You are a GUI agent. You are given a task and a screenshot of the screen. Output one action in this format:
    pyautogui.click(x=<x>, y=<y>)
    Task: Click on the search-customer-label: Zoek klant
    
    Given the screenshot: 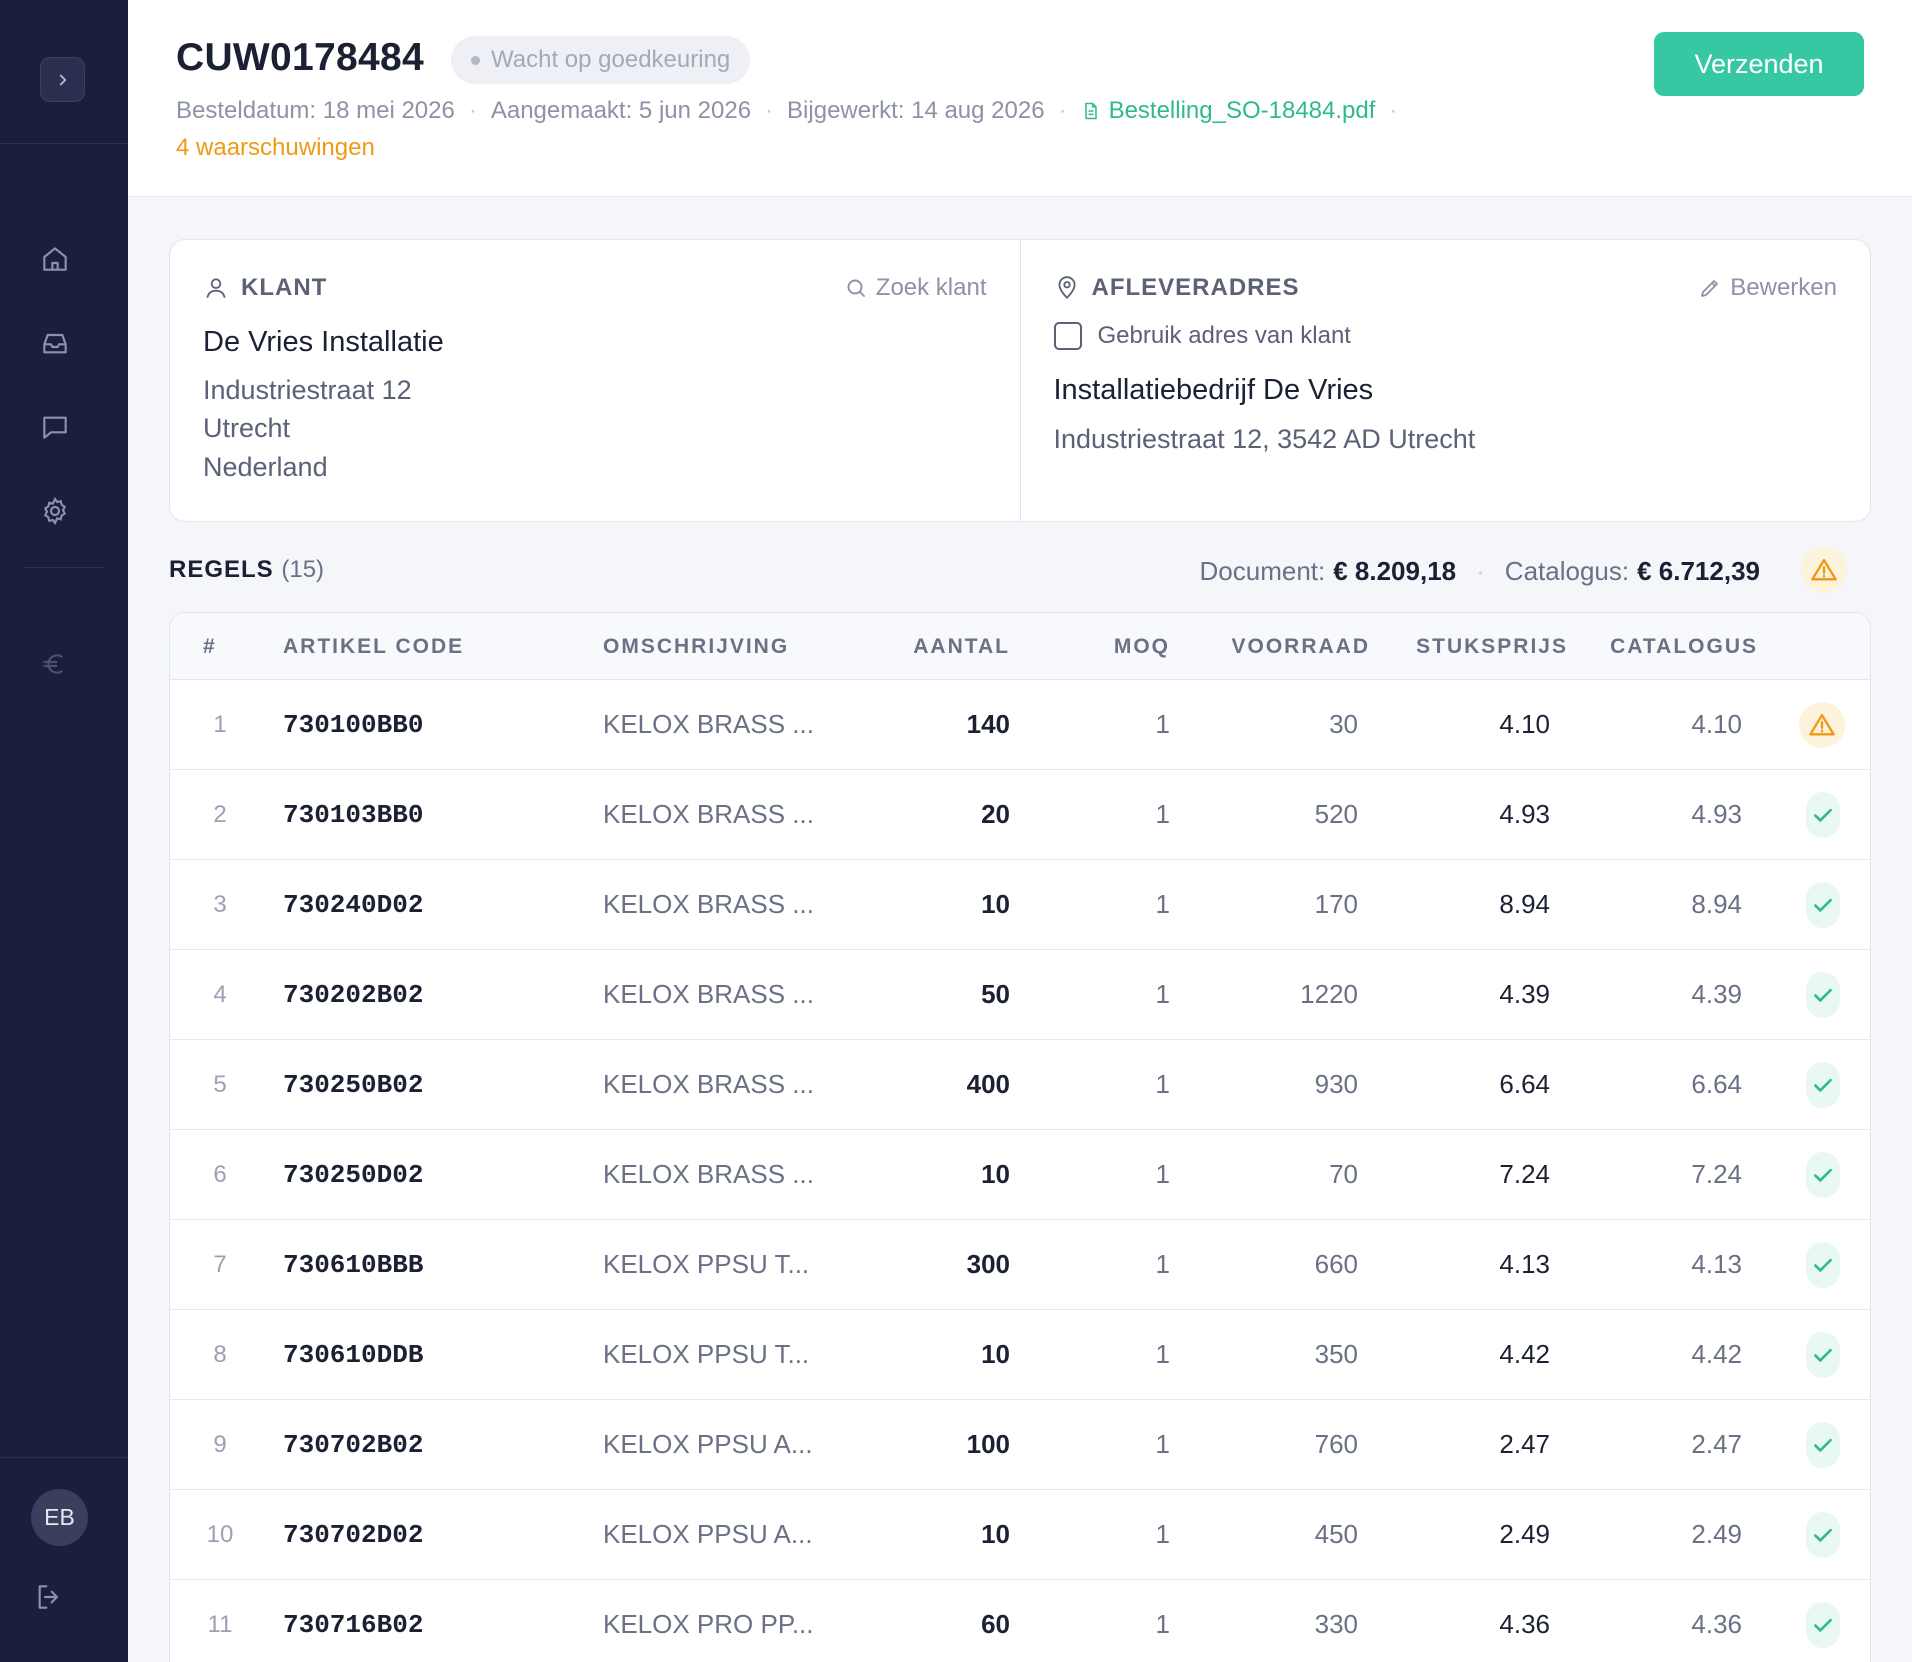 What is the action you would take?
    pyautogui.click(x=931, y=287)
    